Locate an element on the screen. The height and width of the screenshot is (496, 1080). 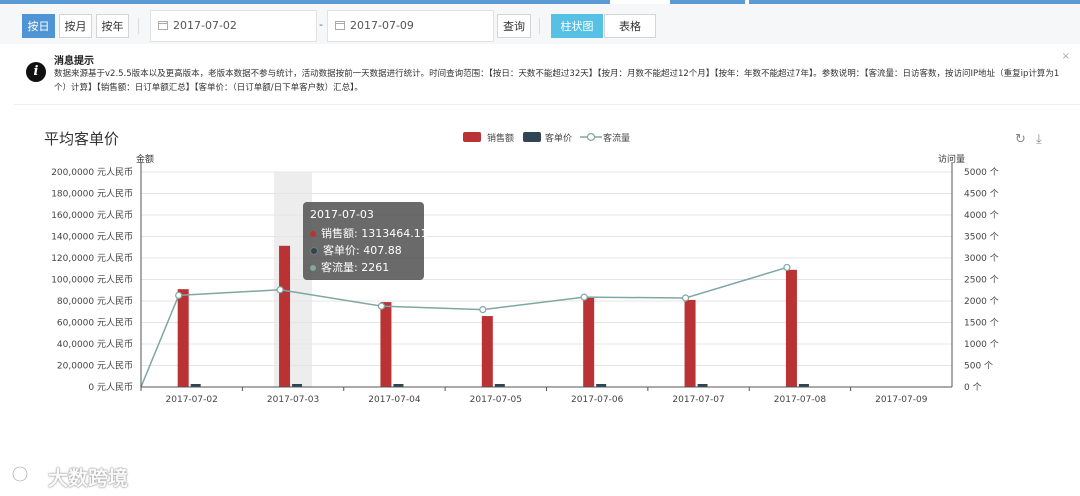
left-tick-label: 40,0000 元人民币 is located at coordinates (95, 344).